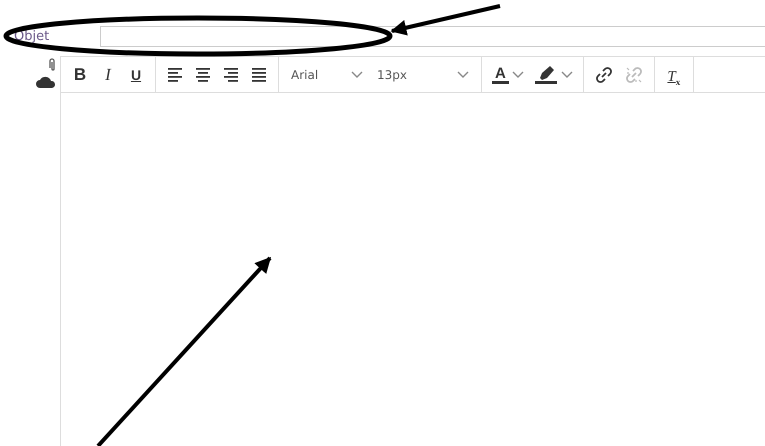 The width and height of the screenshot is (765, 446). I want to click on clear-format-button: T$_{x}$, so click(673, 74).